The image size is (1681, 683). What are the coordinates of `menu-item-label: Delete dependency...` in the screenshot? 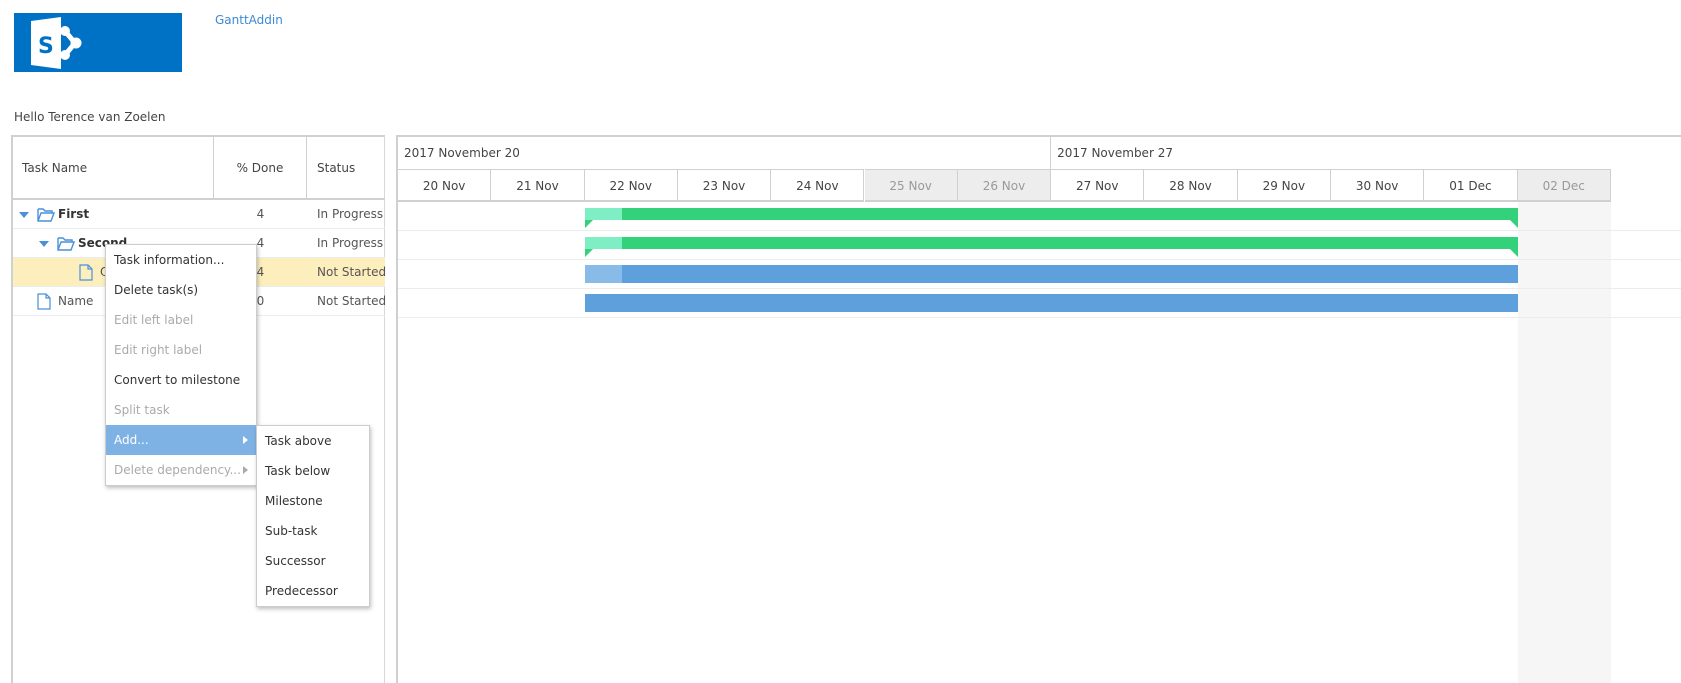 It's located at (177, 470).